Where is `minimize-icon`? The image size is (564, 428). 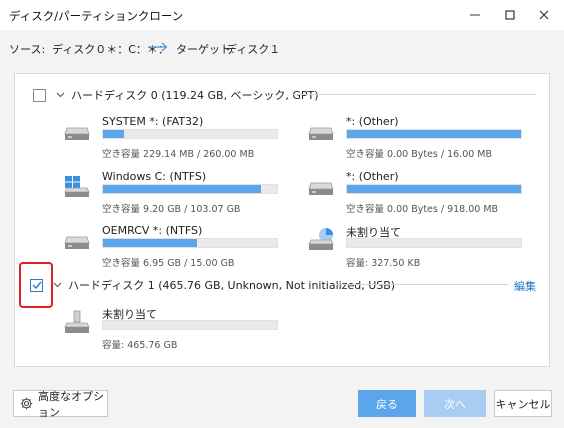
minimize-icon is located at coordinates (475, 15).